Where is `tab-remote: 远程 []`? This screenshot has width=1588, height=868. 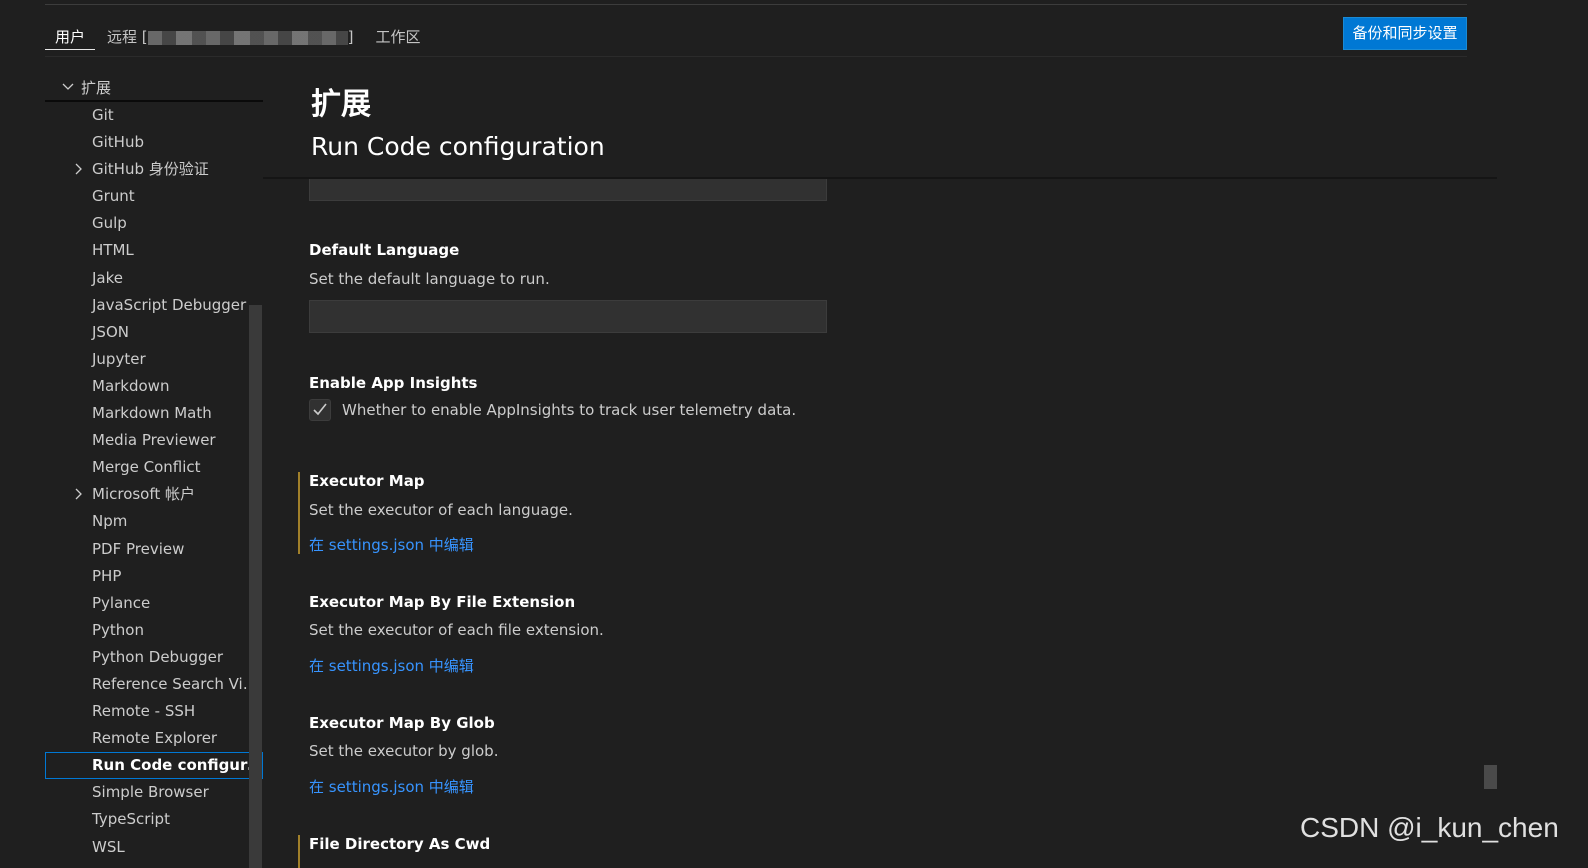 tab-remote: 远程 [] is located at coordinates (230, 35).